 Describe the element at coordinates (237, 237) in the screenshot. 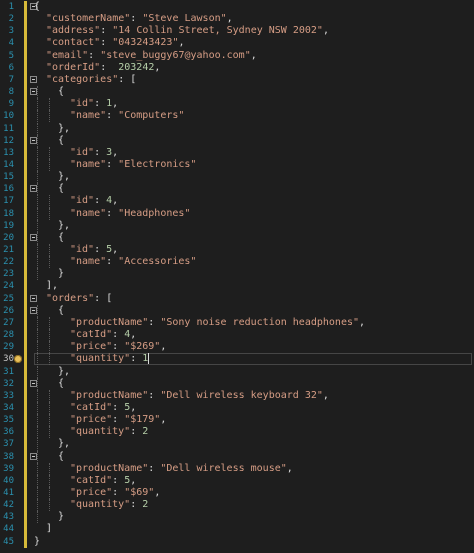

I see `code-line: 20 {` at that location.